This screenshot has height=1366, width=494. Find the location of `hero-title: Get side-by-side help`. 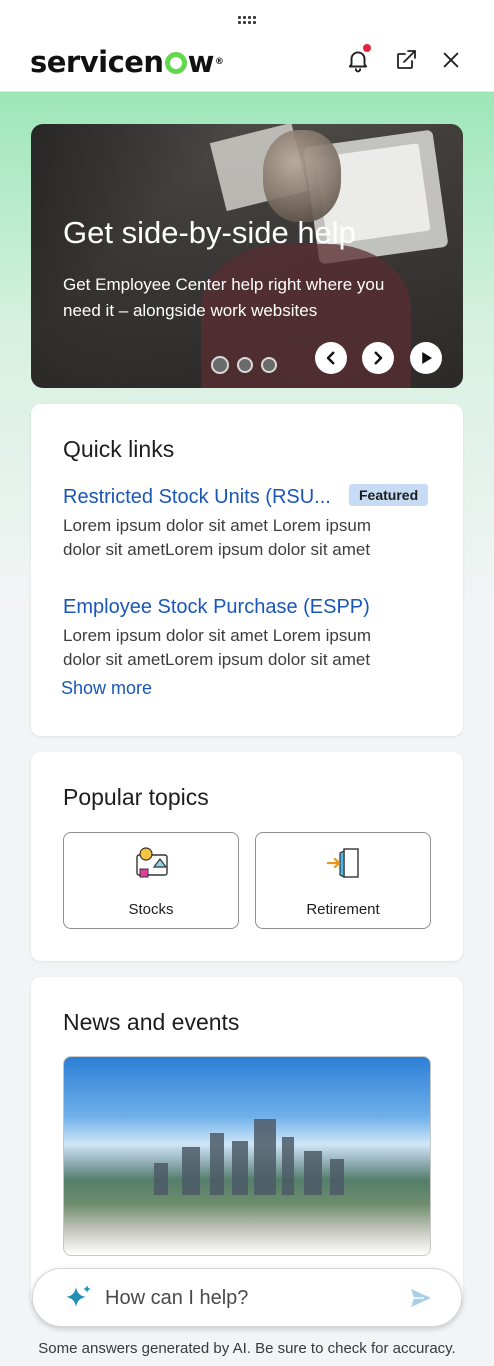

hero-title: Get side-by-side help is located at coordinates (209, 232).